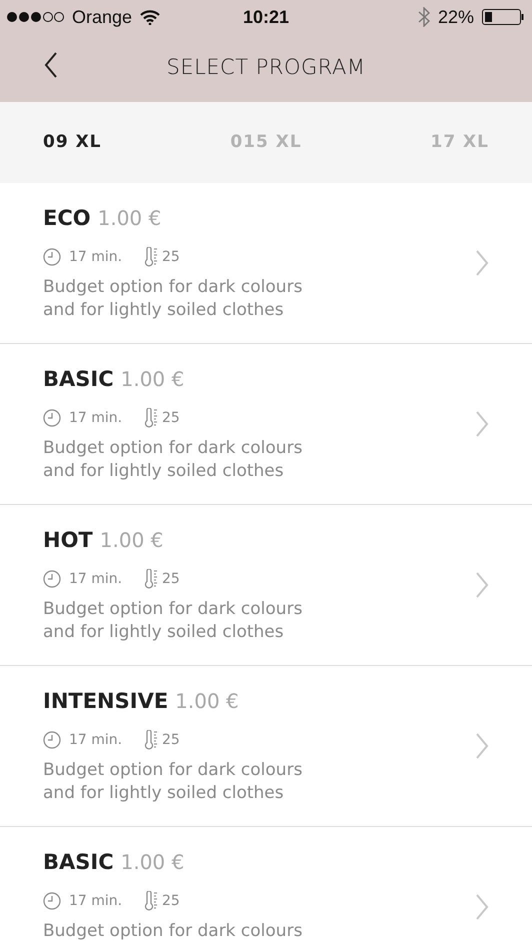 This screenshot has height=944, width=532. I want to click on wifi-icon, so click(150, 17).